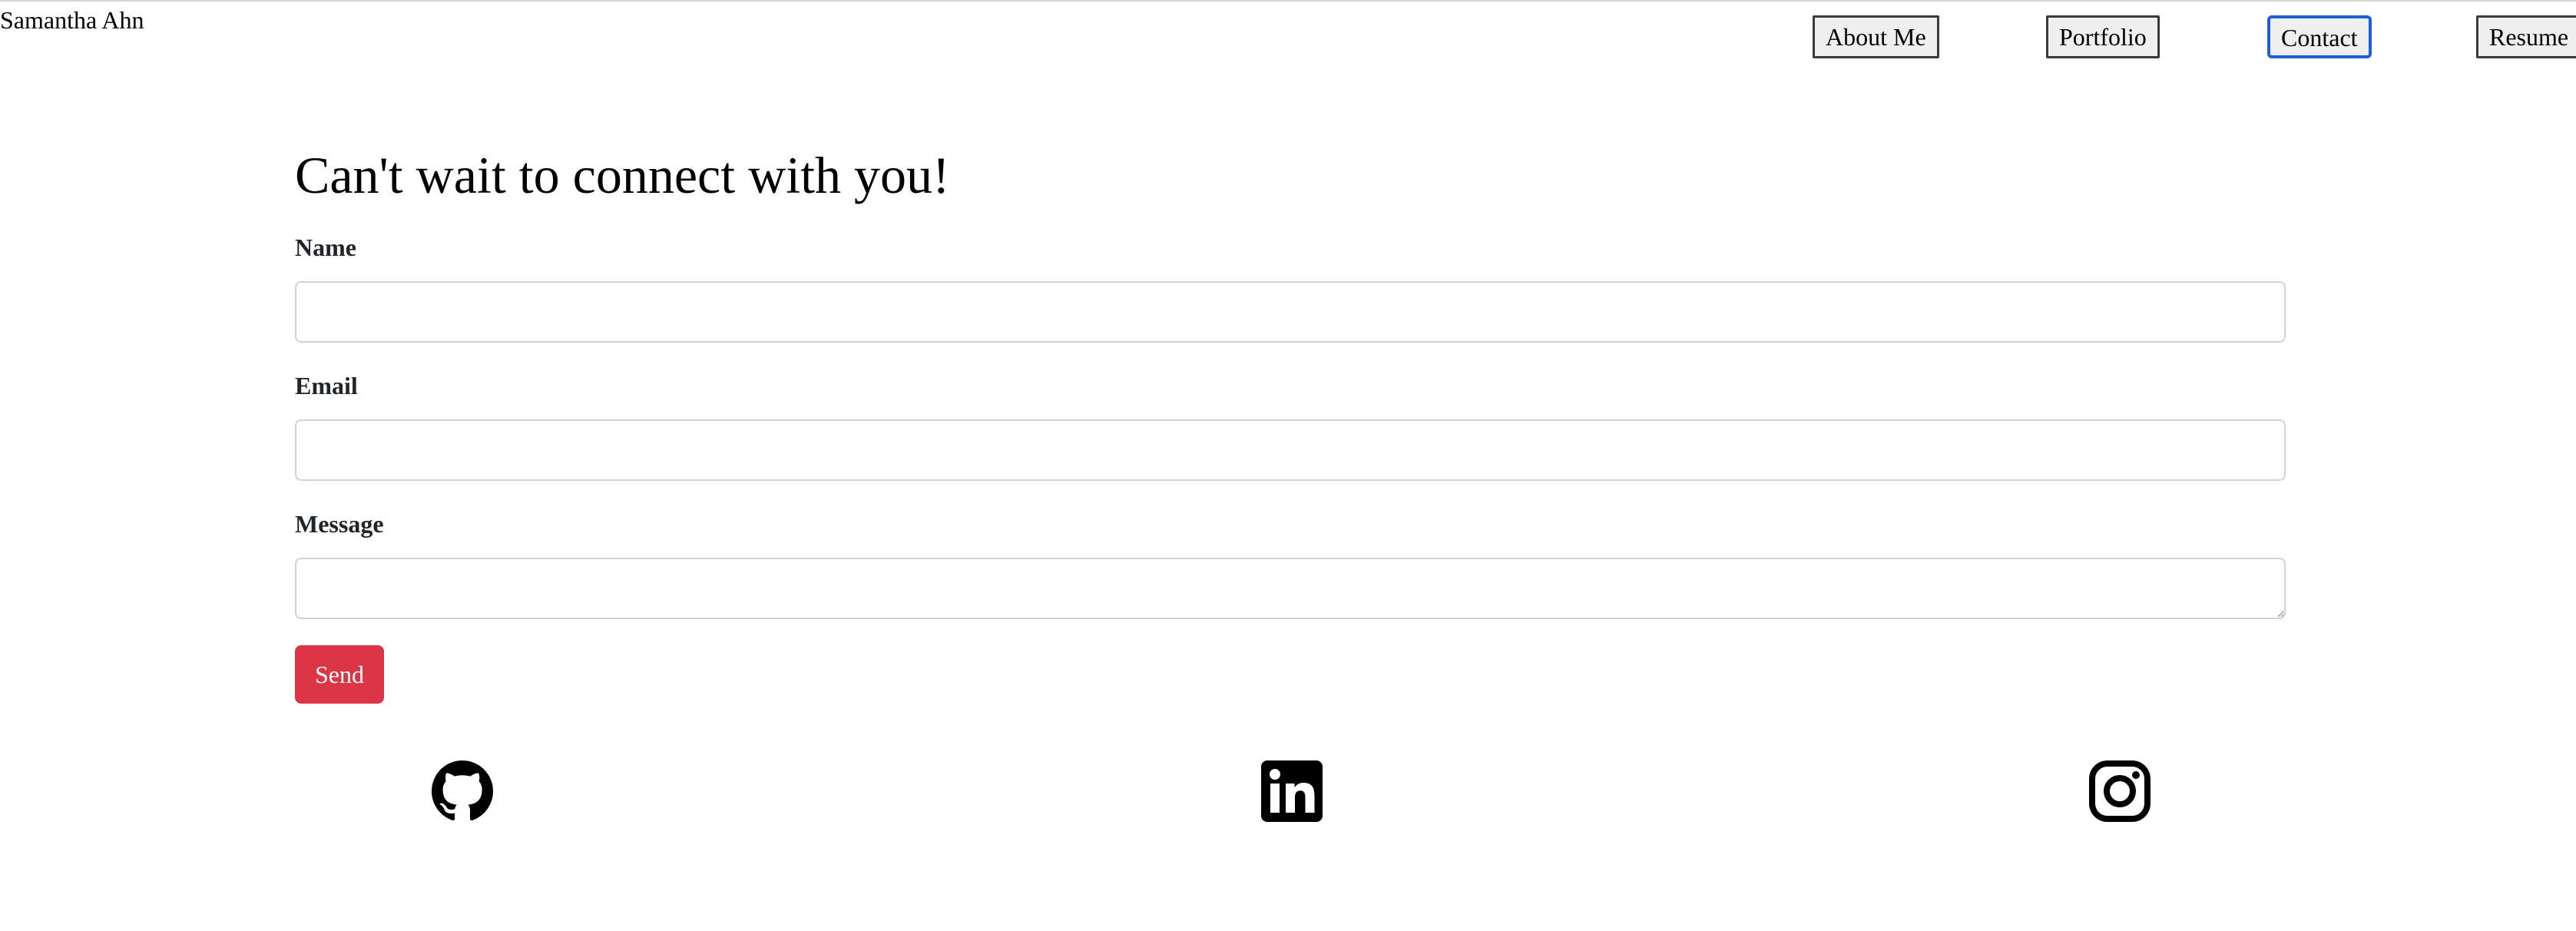 The height and width of the screenshot is (931, 2576). Describe the element at coordinates (2320, 36) in the screenshot. I see `nav-contact-button: Contact` at that location.